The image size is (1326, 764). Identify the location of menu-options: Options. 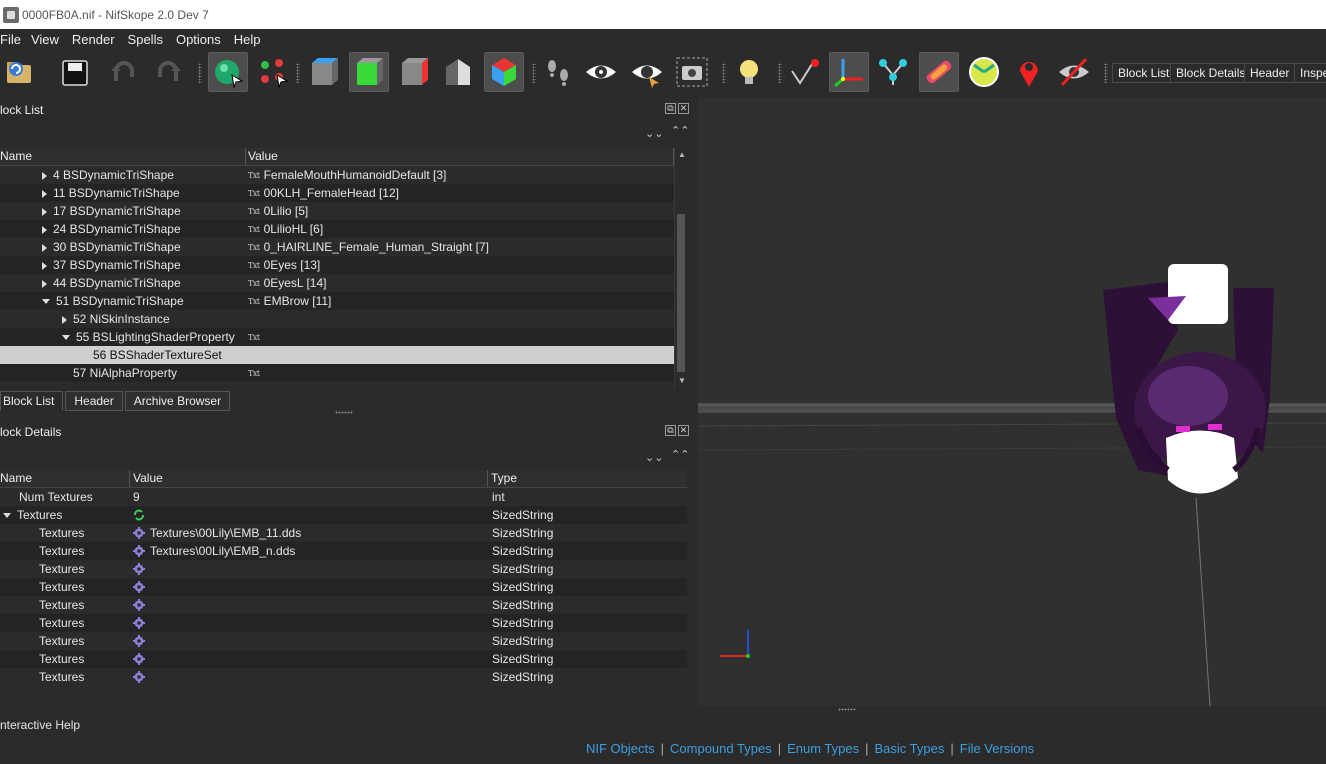
(205, 39).